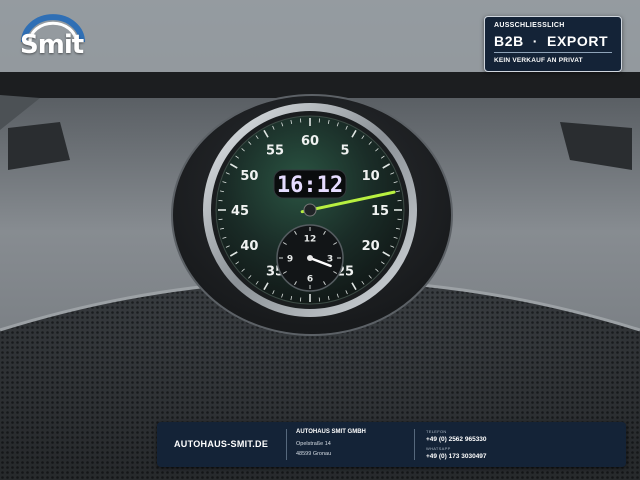 This screenshot has width=640, height=480. What do you see at coordinates (529, 25) in the screenshot?
I see `badge-top-text: AUSSCHLIESSLICH` at bounding box center [529, 25].